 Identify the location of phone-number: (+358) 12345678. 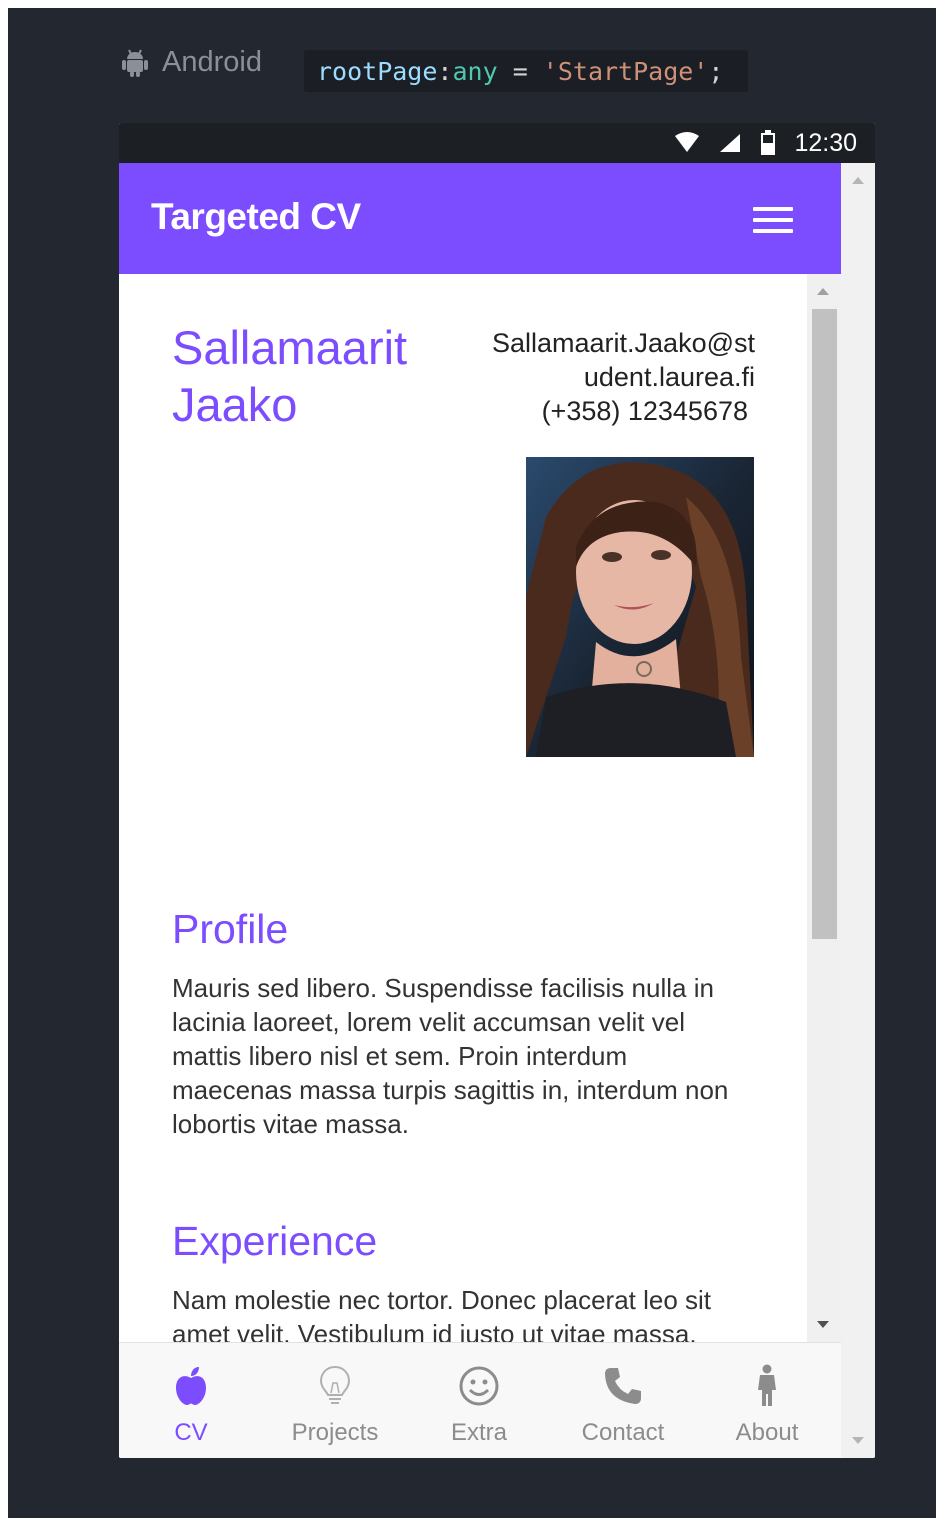
(644, 411).